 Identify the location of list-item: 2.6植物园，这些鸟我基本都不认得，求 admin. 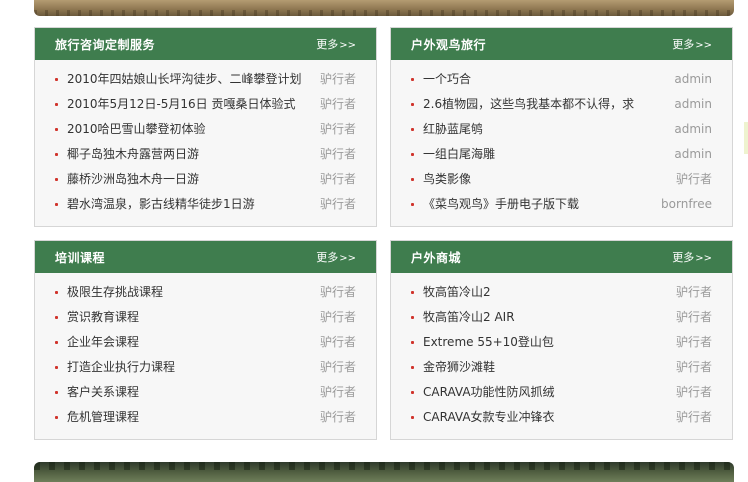
(561, 104).